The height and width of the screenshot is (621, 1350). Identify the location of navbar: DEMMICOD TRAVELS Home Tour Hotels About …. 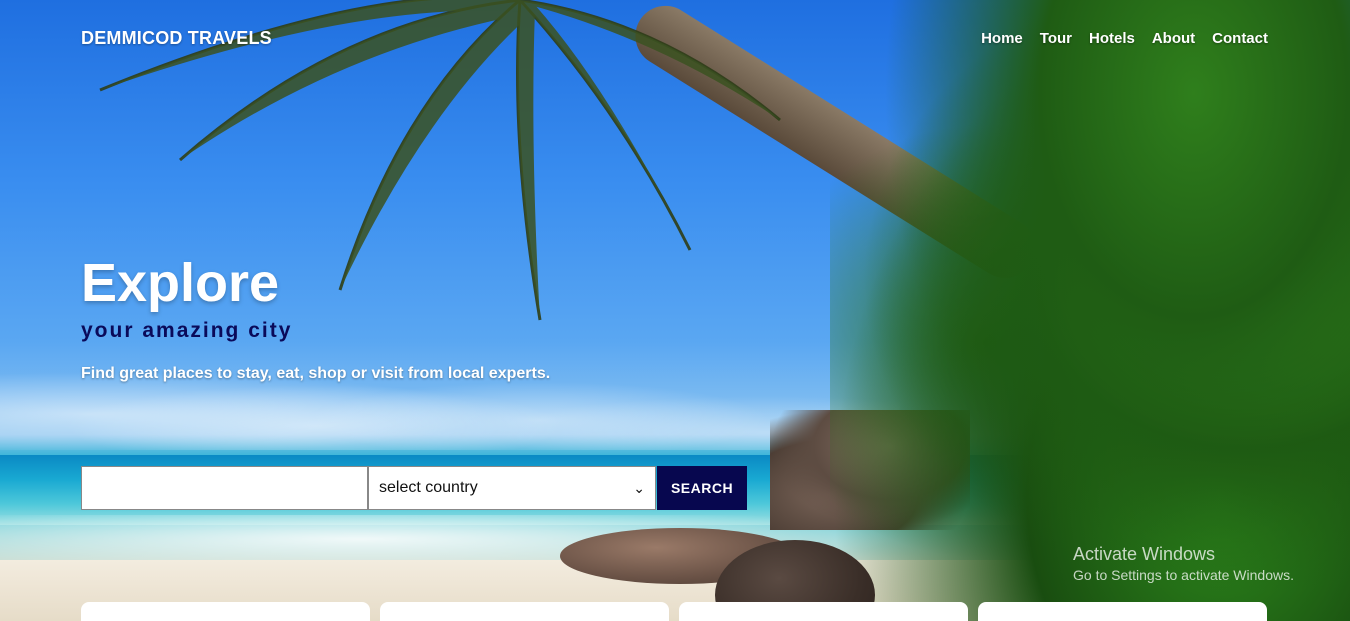
(675, 39).